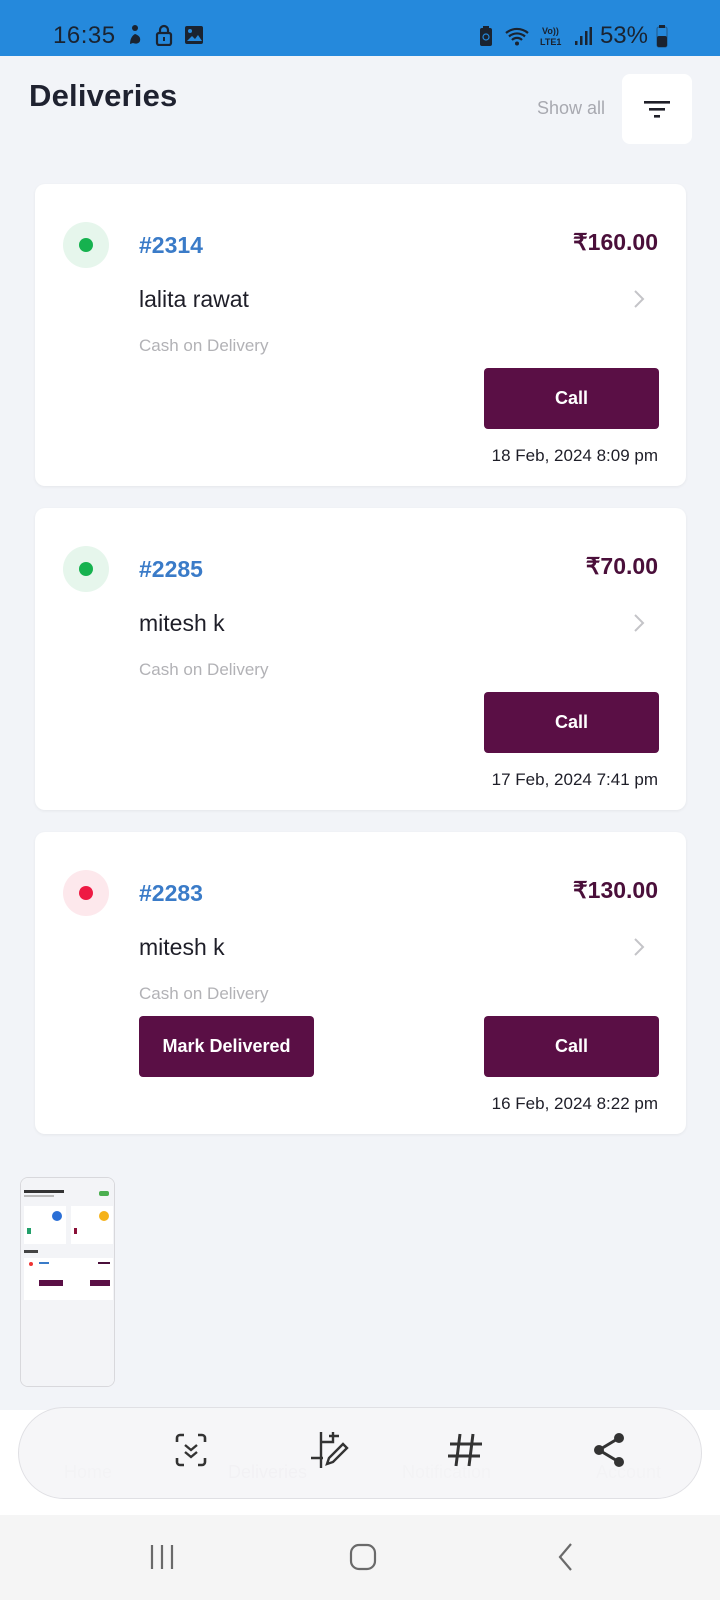 The width and height of the screenshot is (720, 1600). I want to click on screenshot-thumbnail, so click(67, 1282).